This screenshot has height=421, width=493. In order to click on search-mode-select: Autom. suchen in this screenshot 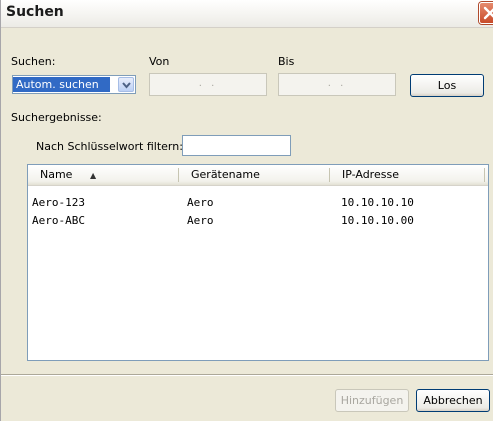, I will do `click(74, 84)`.